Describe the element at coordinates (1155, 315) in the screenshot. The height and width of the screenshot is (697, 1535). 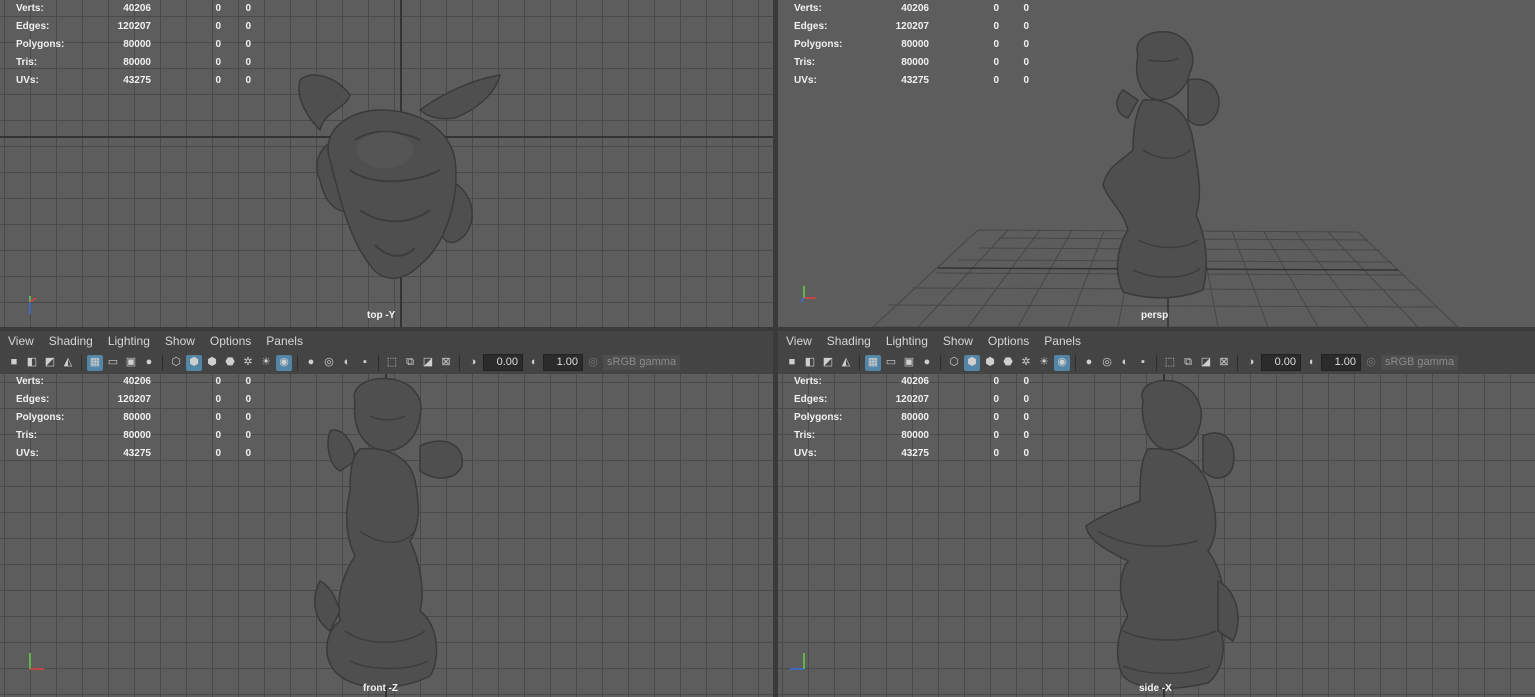
I see `camera-label: persp` at that location.